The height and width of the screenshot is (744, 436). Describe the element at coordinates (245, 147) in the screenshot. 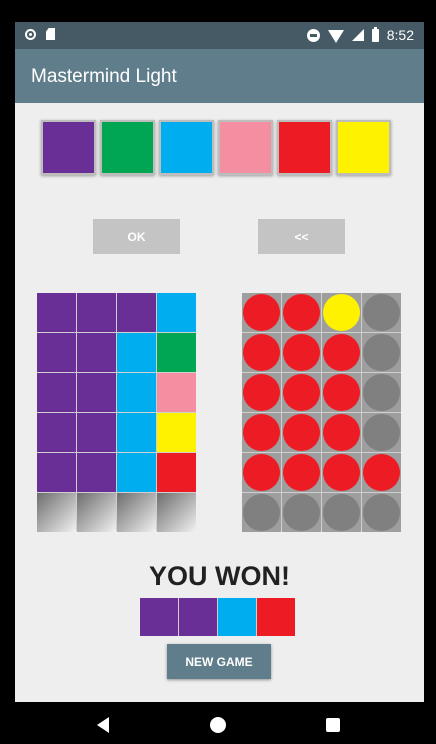

I see `palette-color-pink` at that location.